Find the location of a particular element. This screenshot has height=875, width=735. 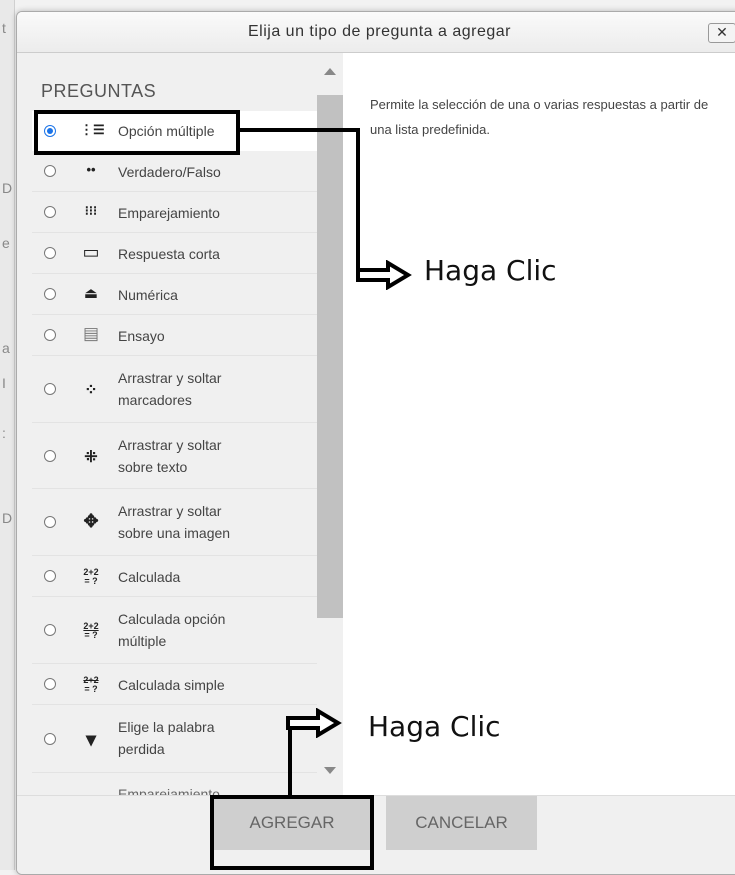

option-label-line: marcadores is located at coordinates (155, 400).